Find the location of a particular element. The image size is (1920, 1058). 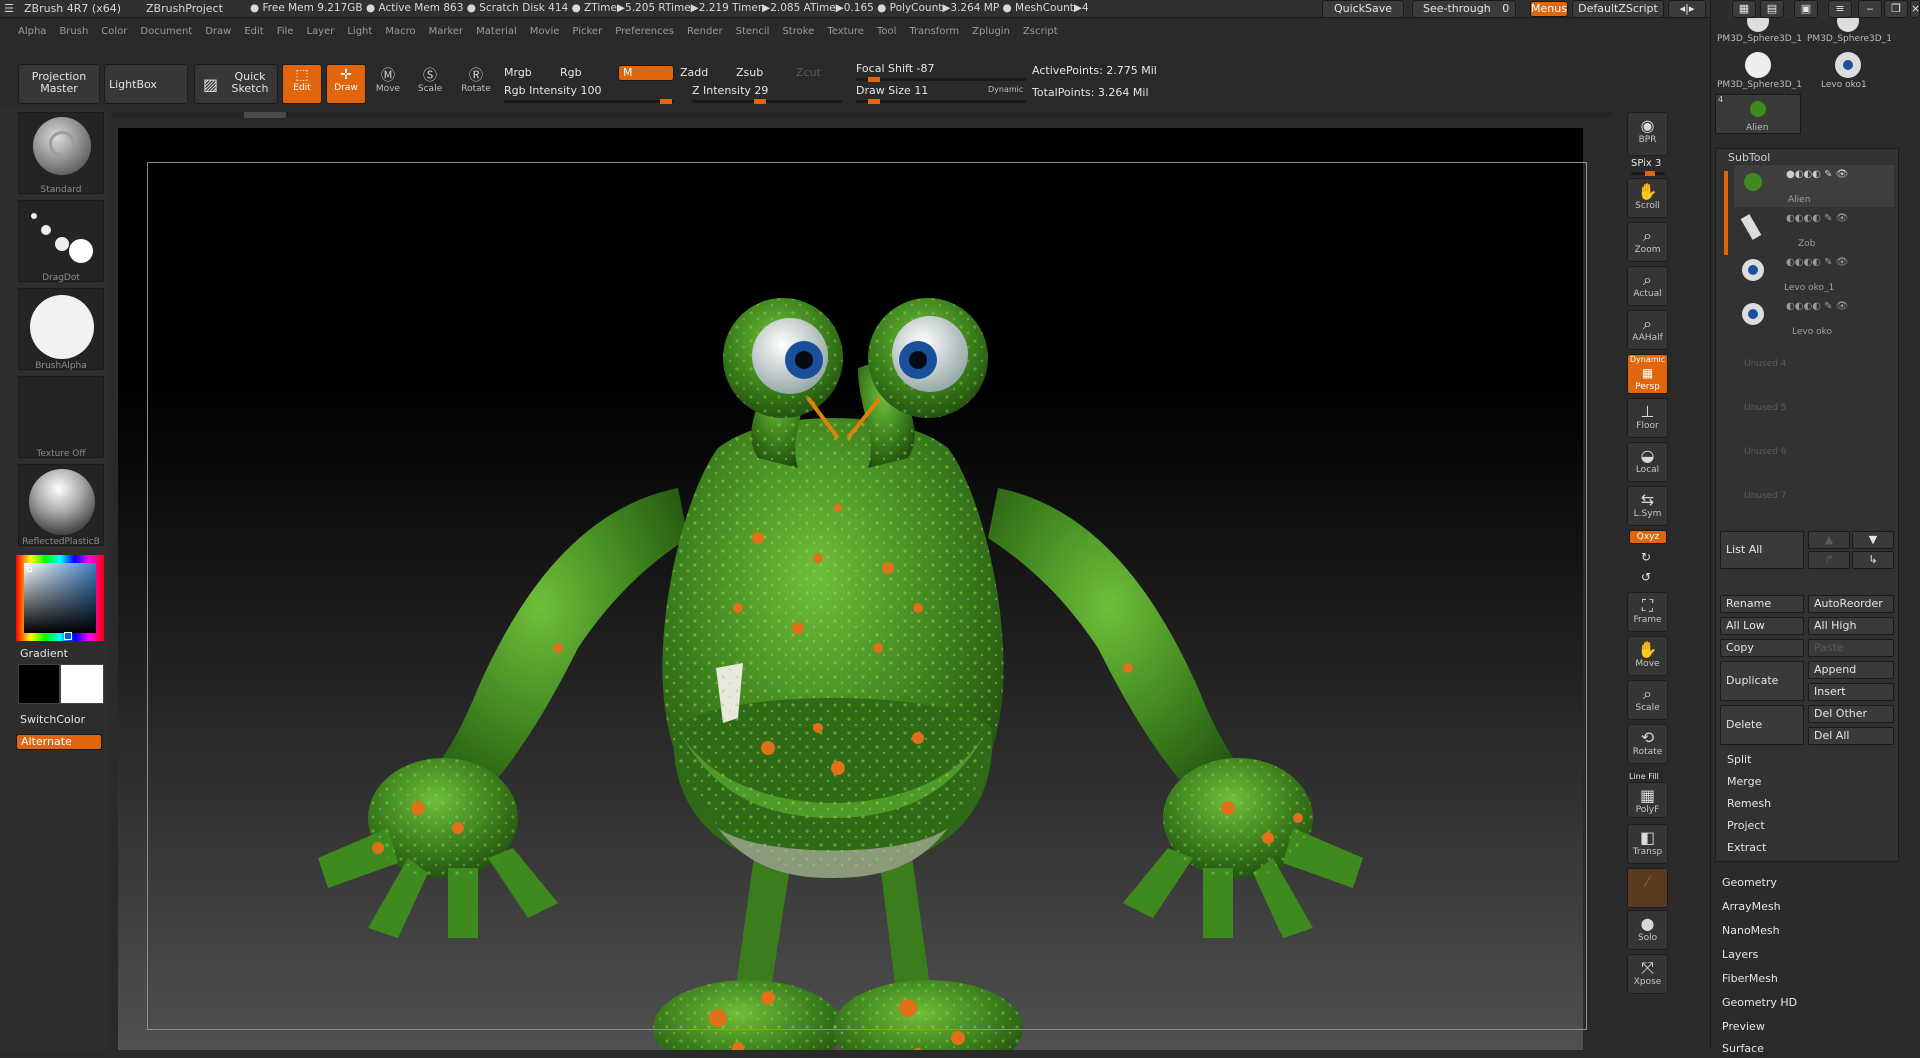

menu-zscript: Zscript is located at coordinates (1040, 31).